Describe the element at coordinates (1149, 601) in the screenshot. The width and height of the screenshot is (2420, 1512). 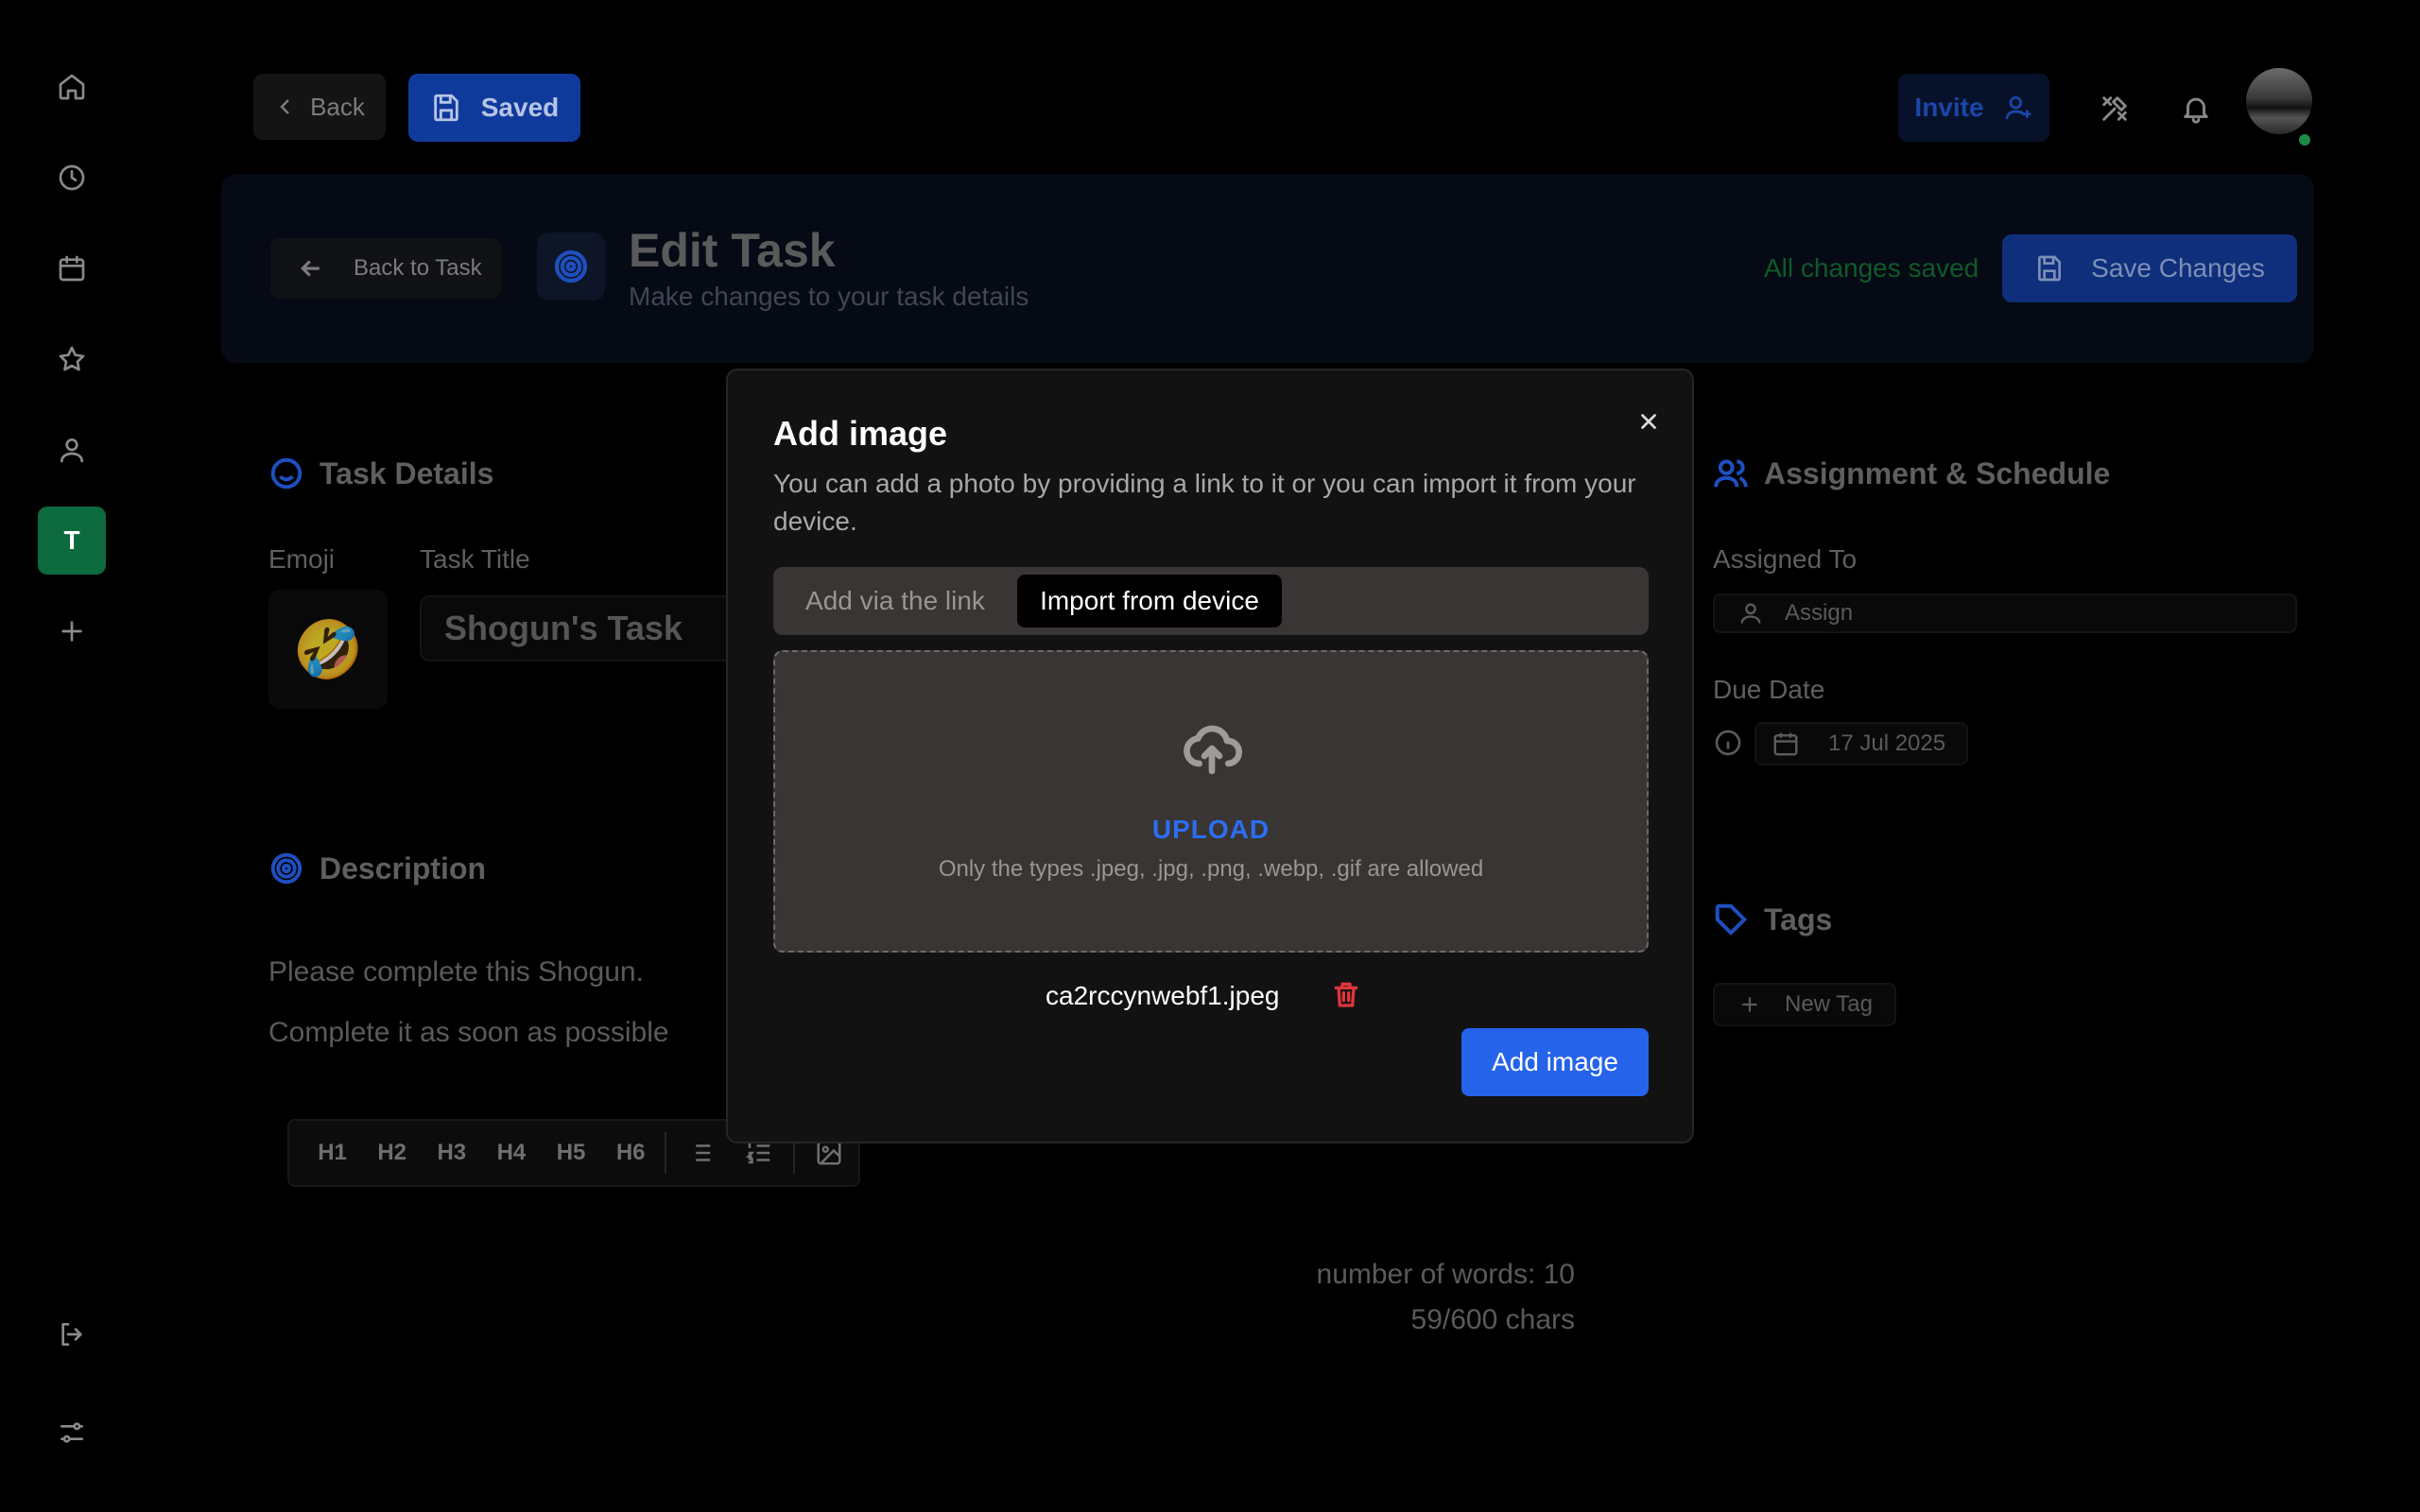
I see `tab-import-from-device: Import from device` at that location.